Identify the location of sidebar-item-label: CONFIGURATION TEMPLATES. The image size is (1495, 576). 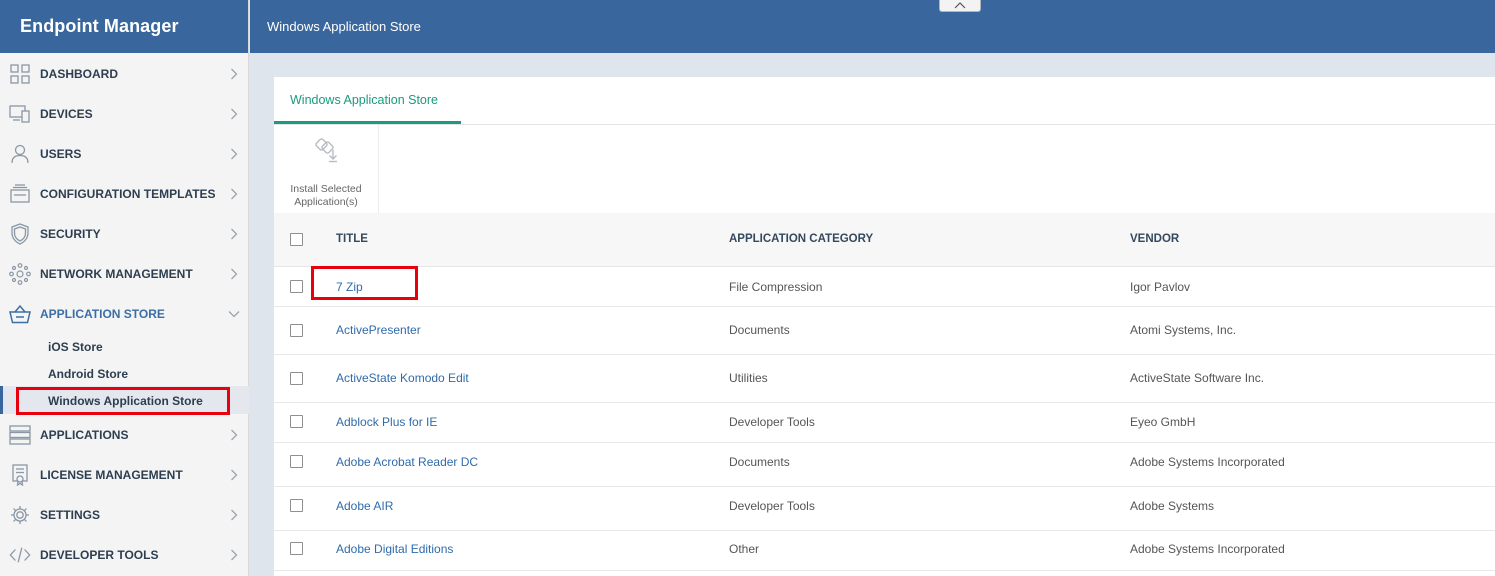
(128, 194).